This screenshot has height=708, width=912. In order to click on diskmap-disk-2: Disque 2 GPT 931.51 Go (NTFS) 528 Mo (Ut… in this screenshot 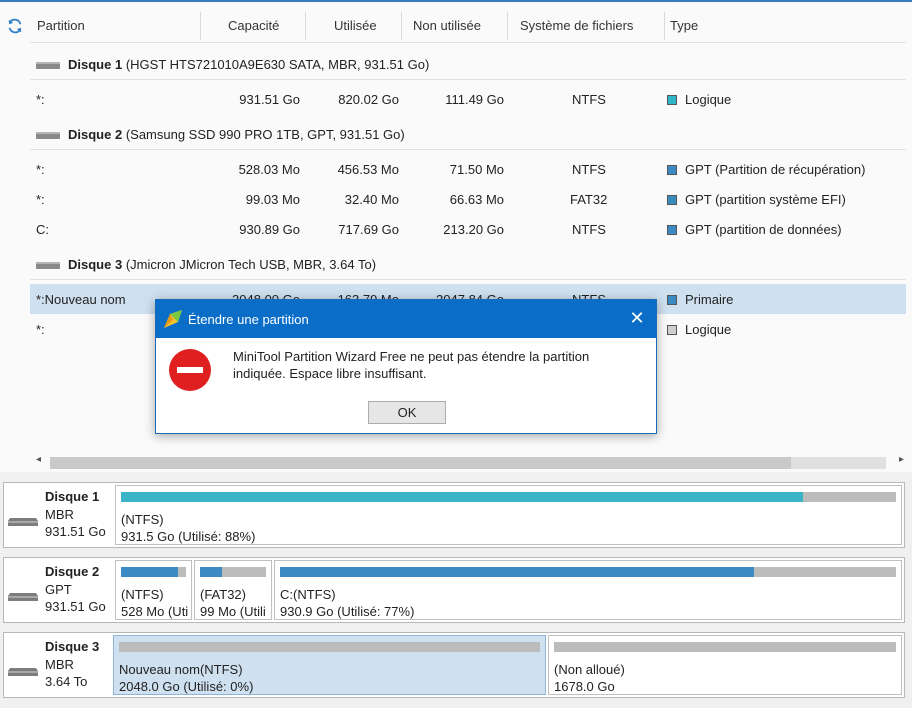, I will do `click(454, 590)`.